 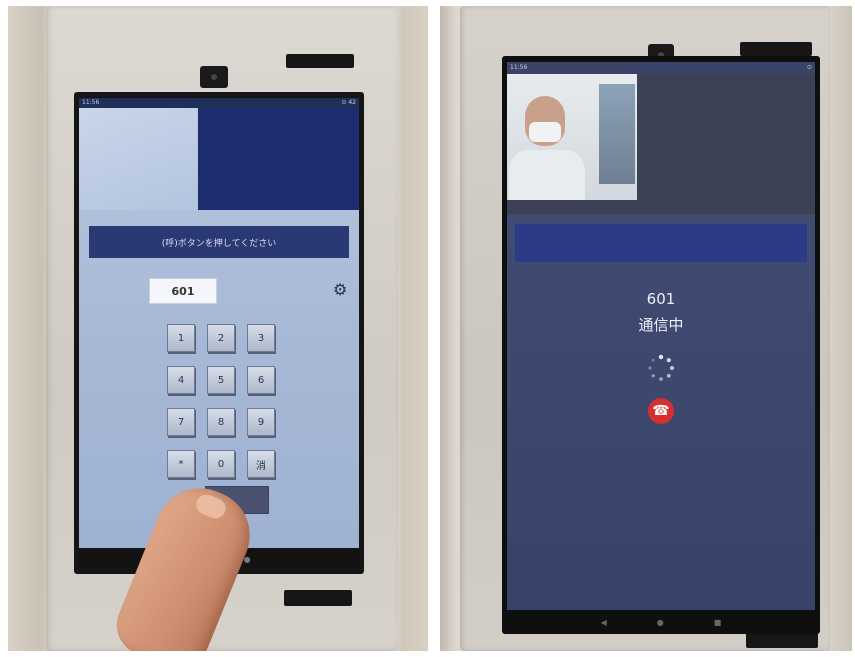 I want to click on key-clear: 消, so click(x=261, y=464).